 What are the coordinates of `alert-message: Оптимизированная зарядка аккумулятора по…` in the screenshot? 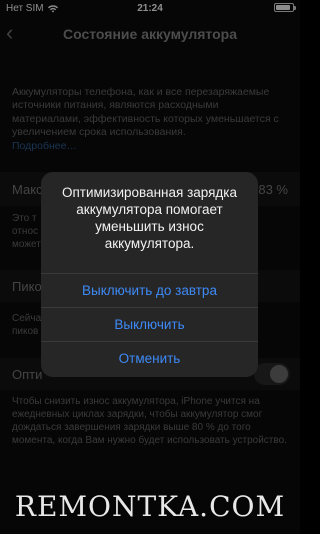 It's located at (149, 218).